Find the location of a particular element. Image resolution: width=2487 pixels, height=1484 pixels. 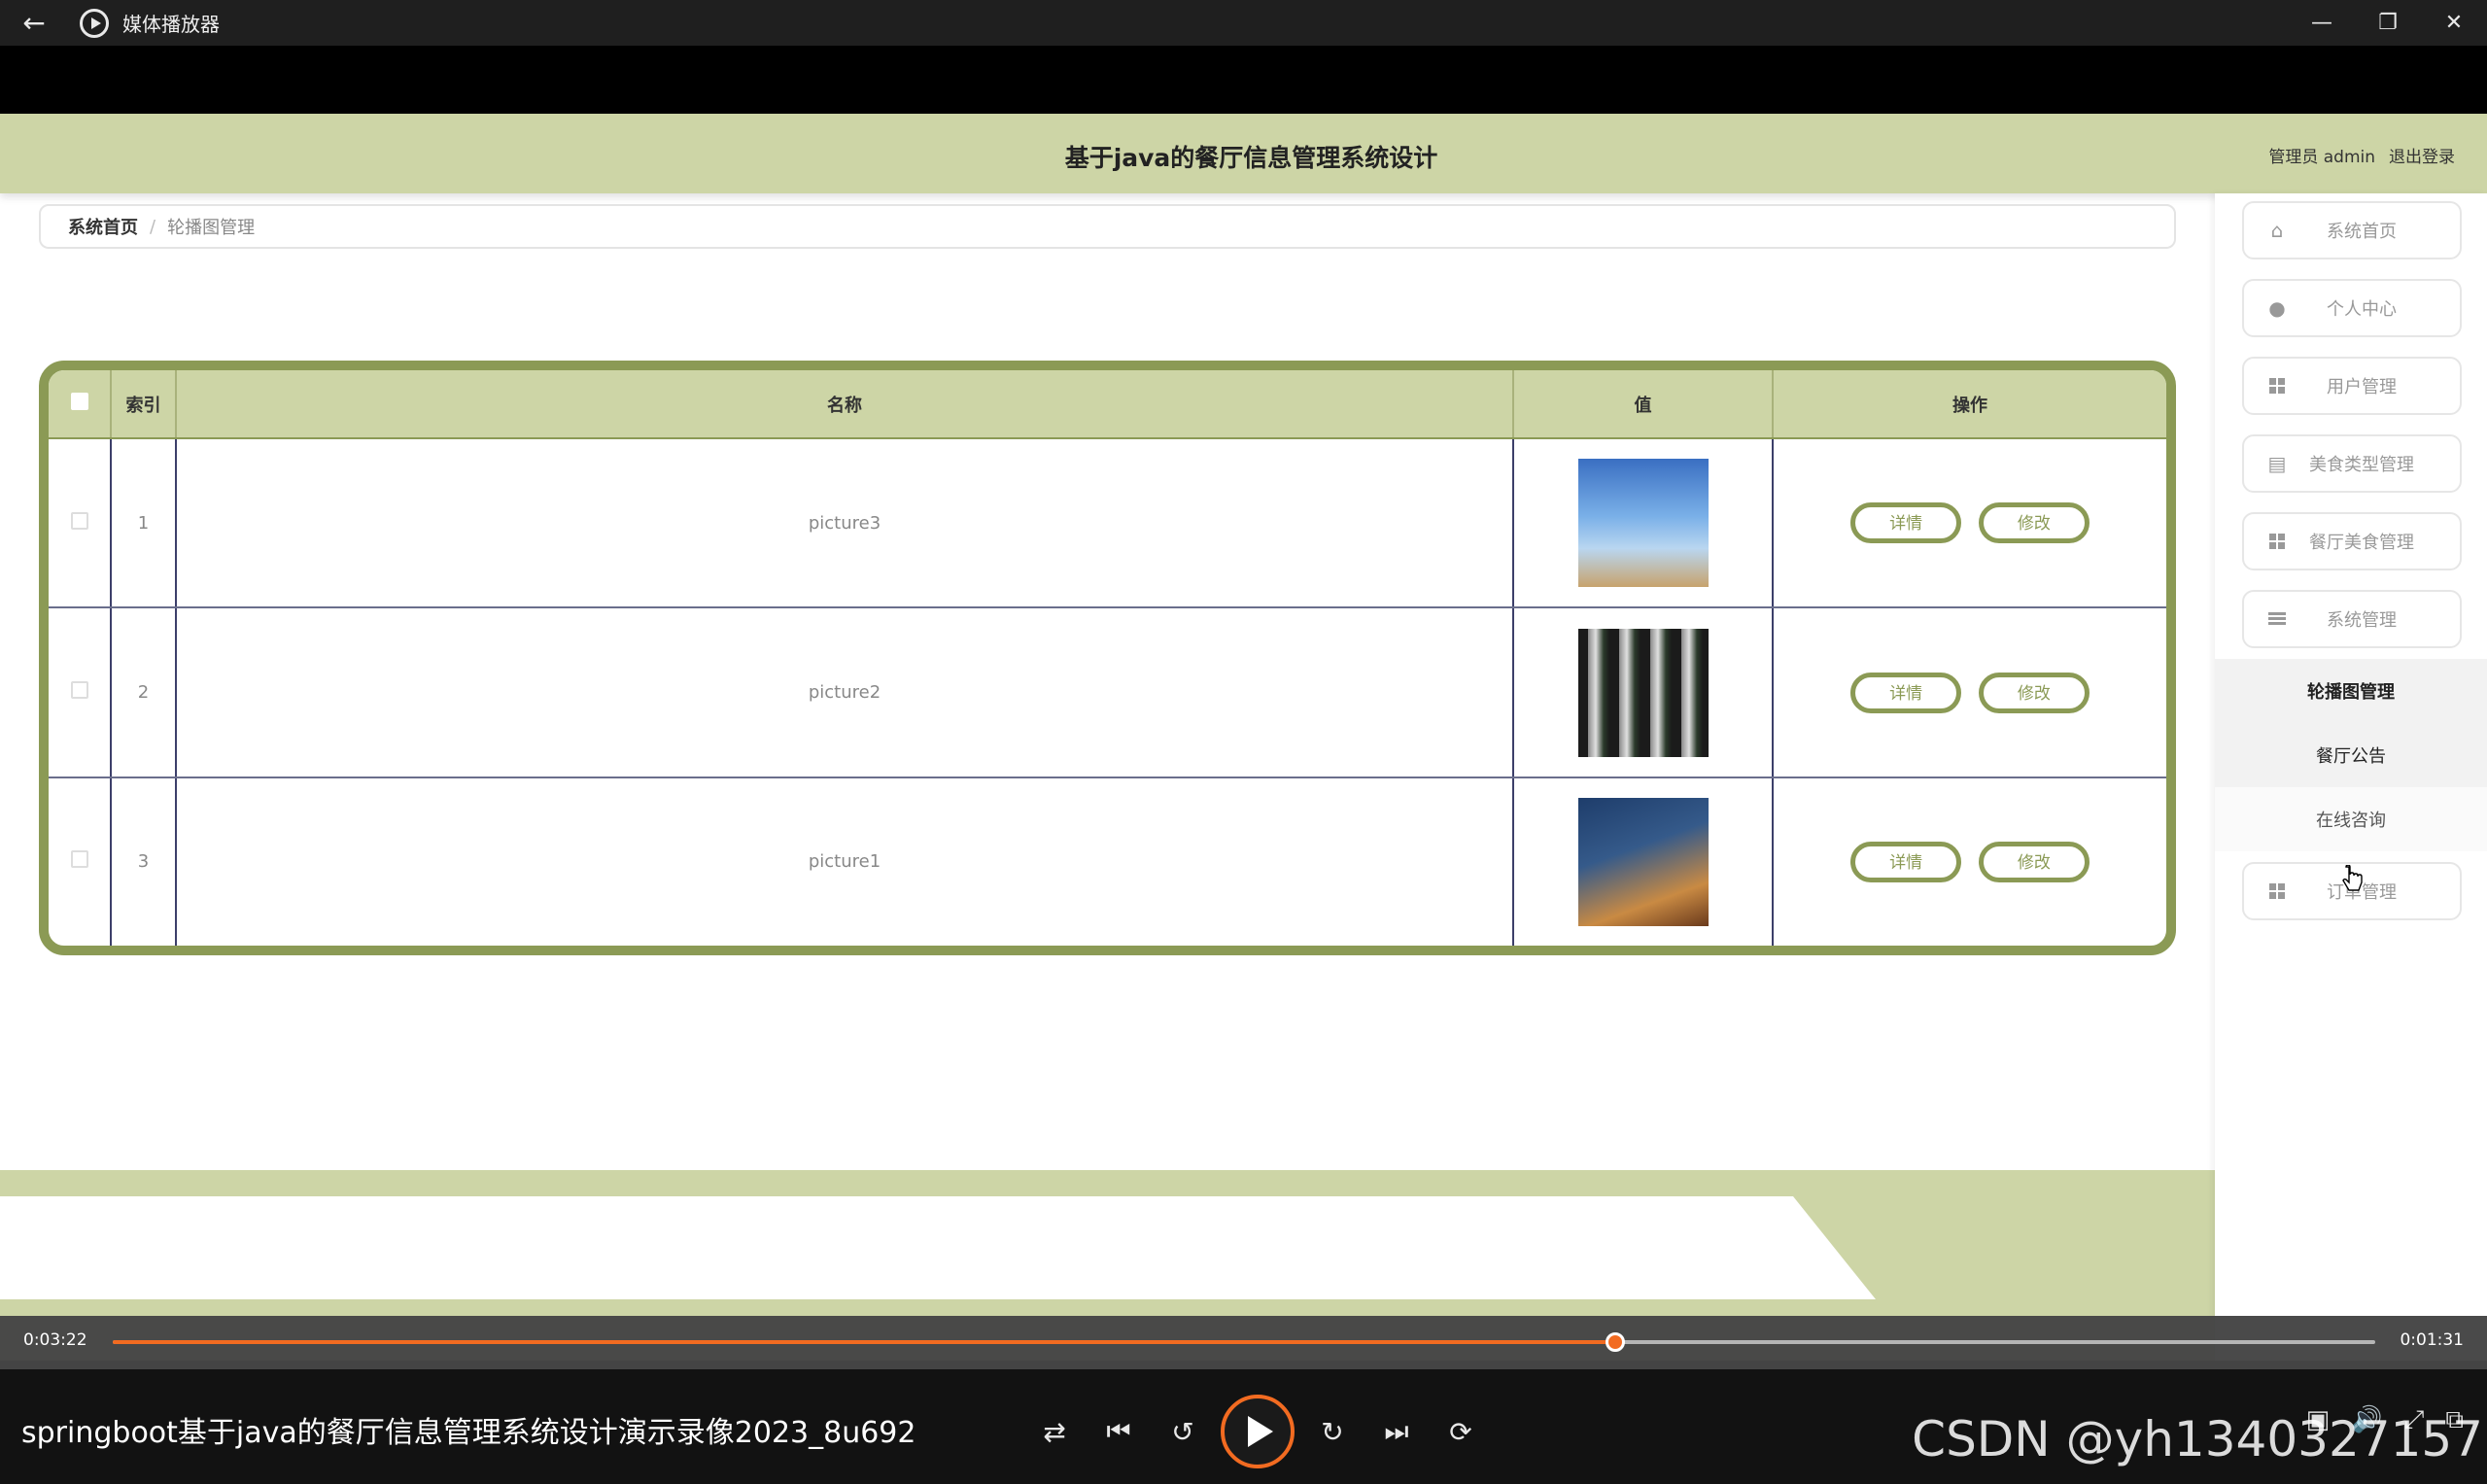

playback-buttons: ⇄ ⏮ ↺ ↻ ⏭ ⟳ is located at coordinates (1257, 1431).